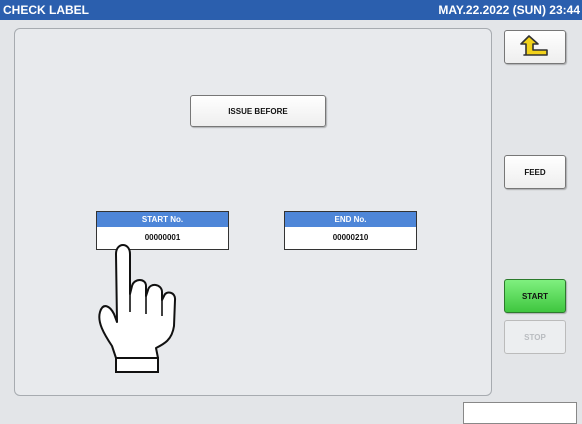 The image size is (582, 424). I want to click on end-no-value: 00000210, so click(350, 237).